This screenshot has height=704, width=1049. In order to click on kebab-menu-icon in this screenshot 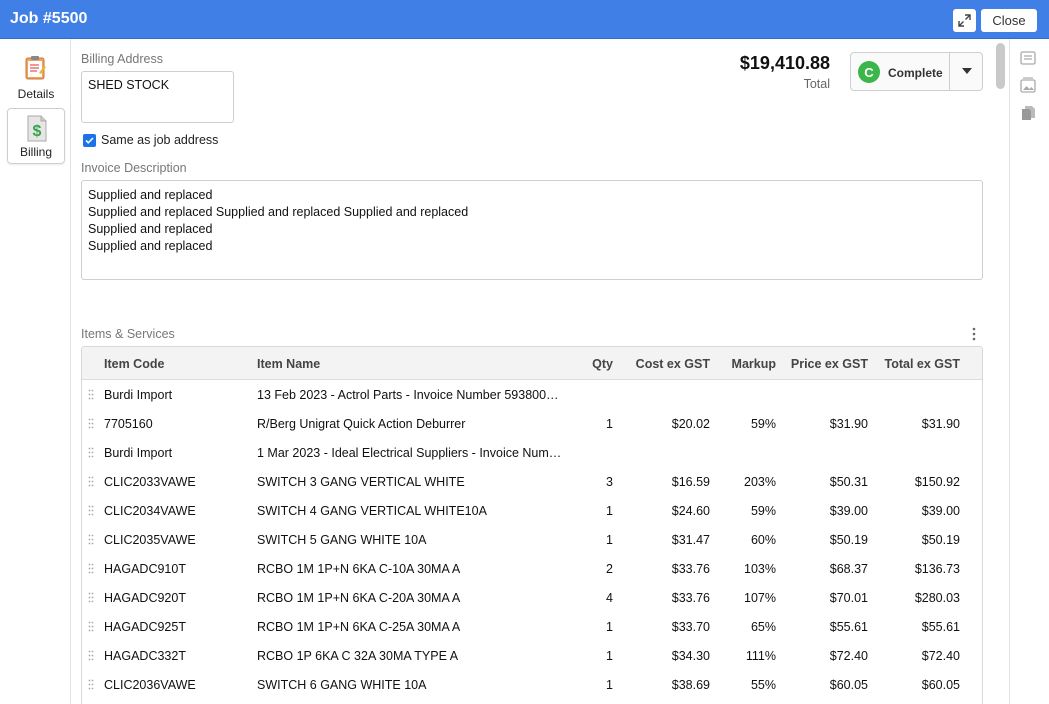, I will do `click(974, 334)`.